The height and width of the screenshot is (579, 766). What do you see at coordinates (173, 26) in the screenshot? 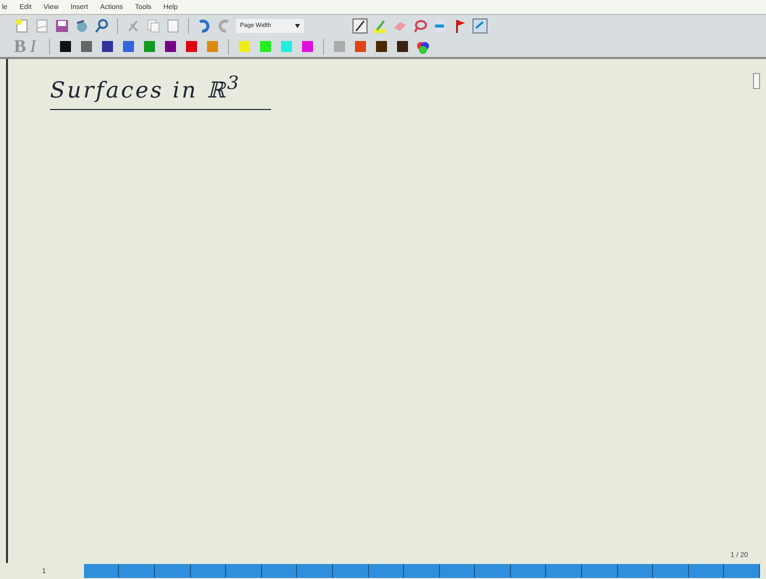
I see `paste-icon` at bounding box center [173, 26].